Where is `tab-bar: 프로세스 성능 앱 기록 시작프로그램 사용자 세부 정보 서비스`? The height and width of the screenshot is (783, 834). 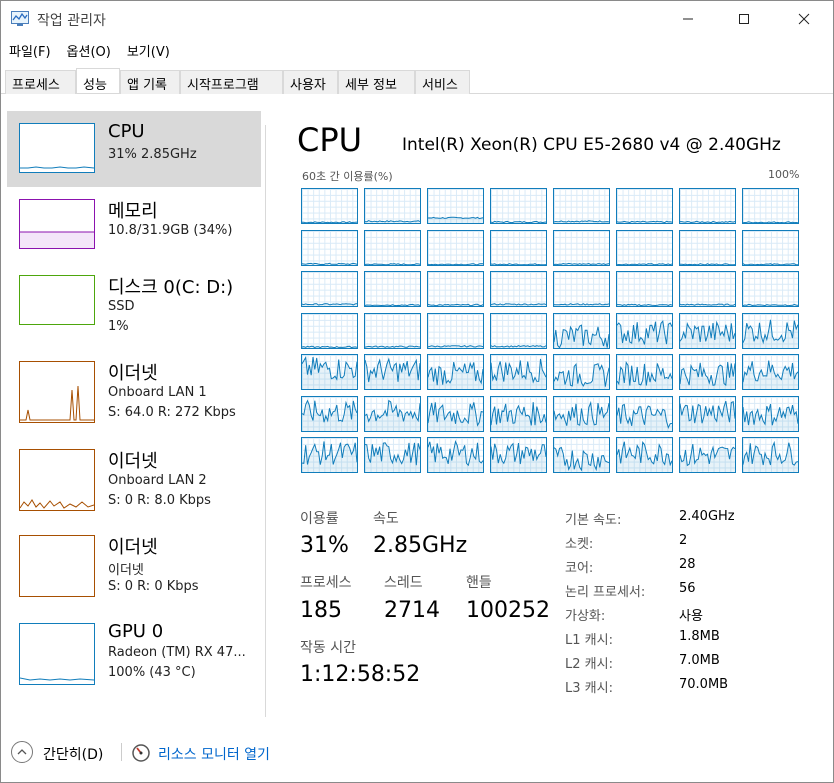
tab-bar: 프로세스 성능 앱 기록 시작프로그램 사용자 세부 정보 서비스 is located at coordinates (417, 81).